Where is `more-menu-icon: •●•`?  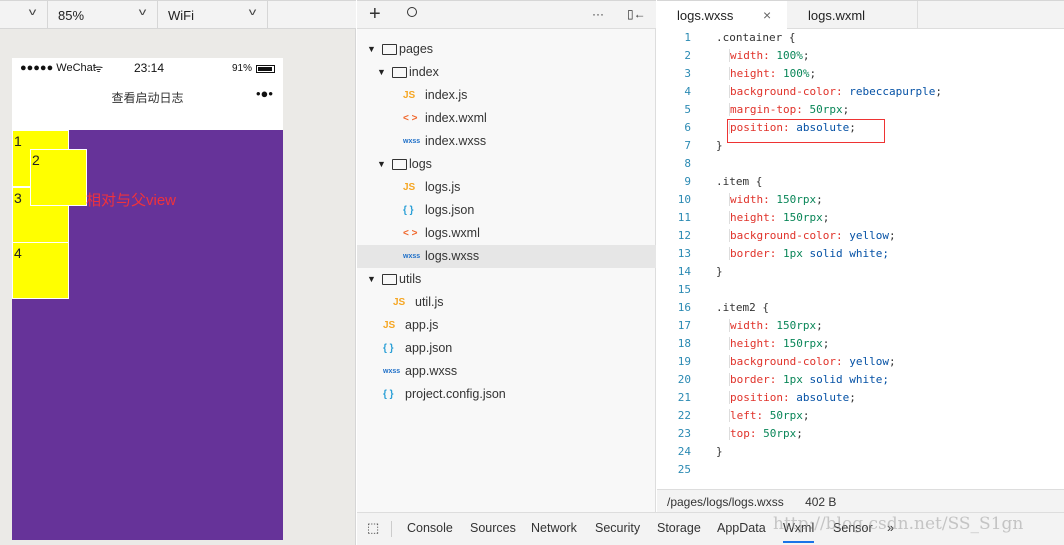 more-menu-icon: •●• is located at coordinates (264, 93).